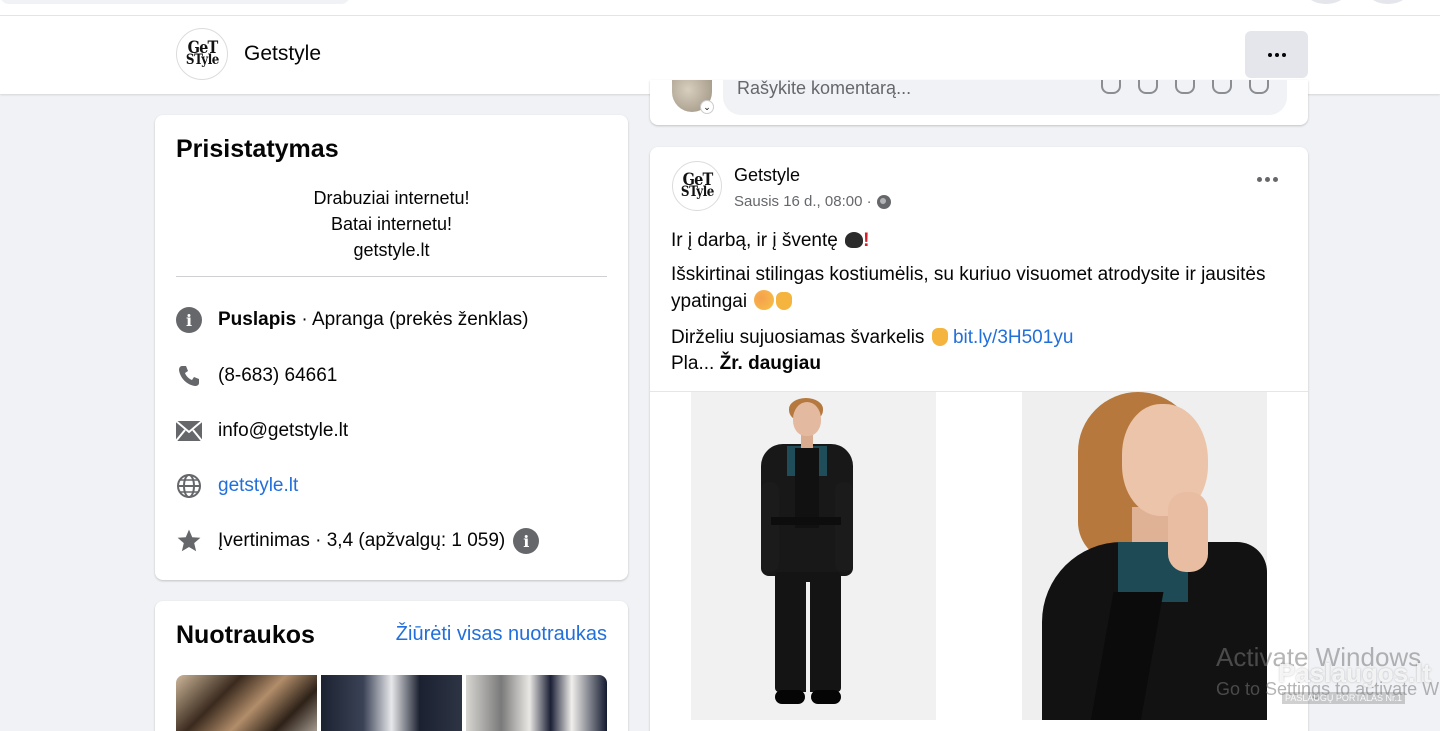 This screenshot has width=1440, height=731. I want to click on website-link: getstyle.lt, so click(258, 486).